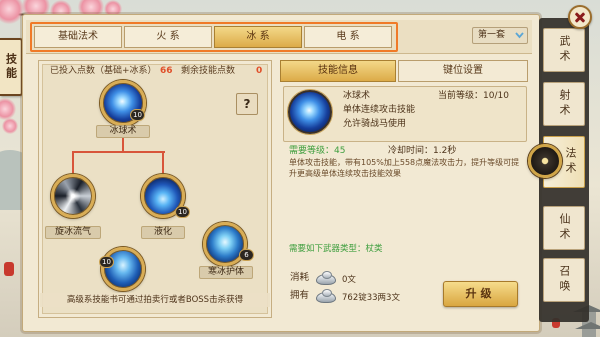  Describe the element at coordinates (259, 71) in the screenshot. I see `remaining-points-value: 0` at that location.